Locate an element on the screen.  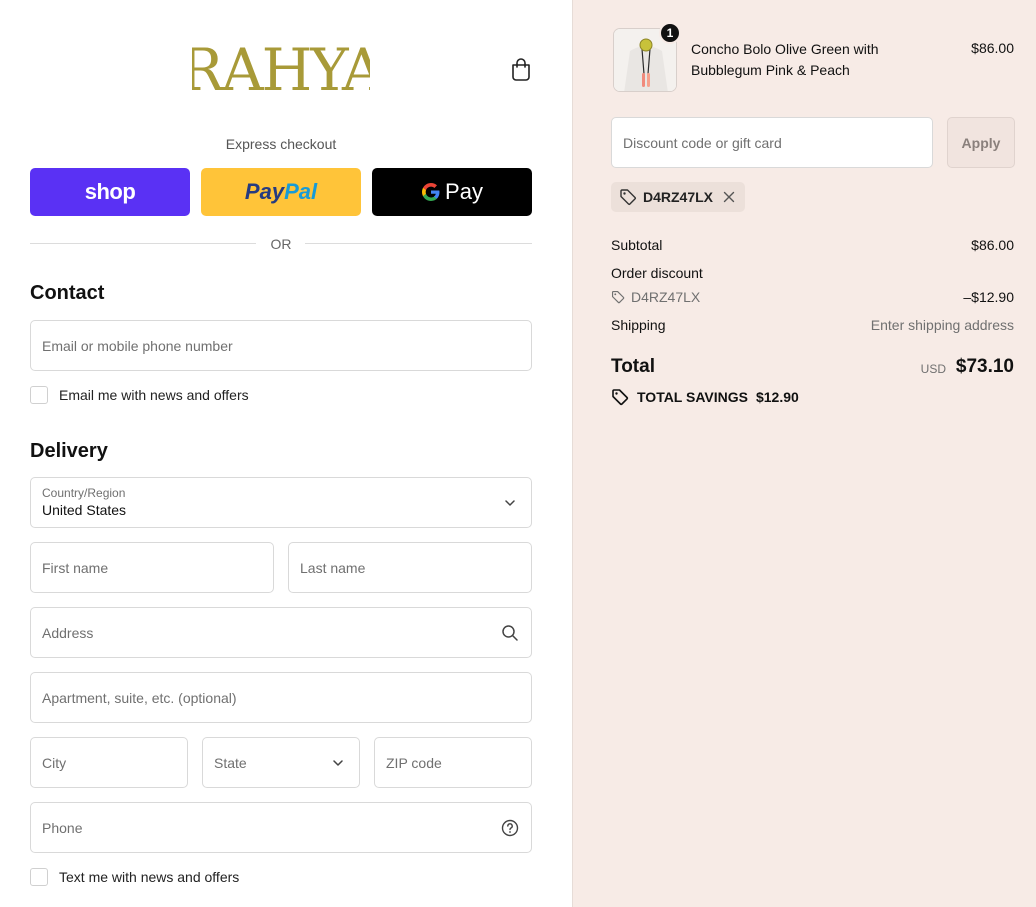
brand-logo: RAHYA is located at coordinates (283, 70).